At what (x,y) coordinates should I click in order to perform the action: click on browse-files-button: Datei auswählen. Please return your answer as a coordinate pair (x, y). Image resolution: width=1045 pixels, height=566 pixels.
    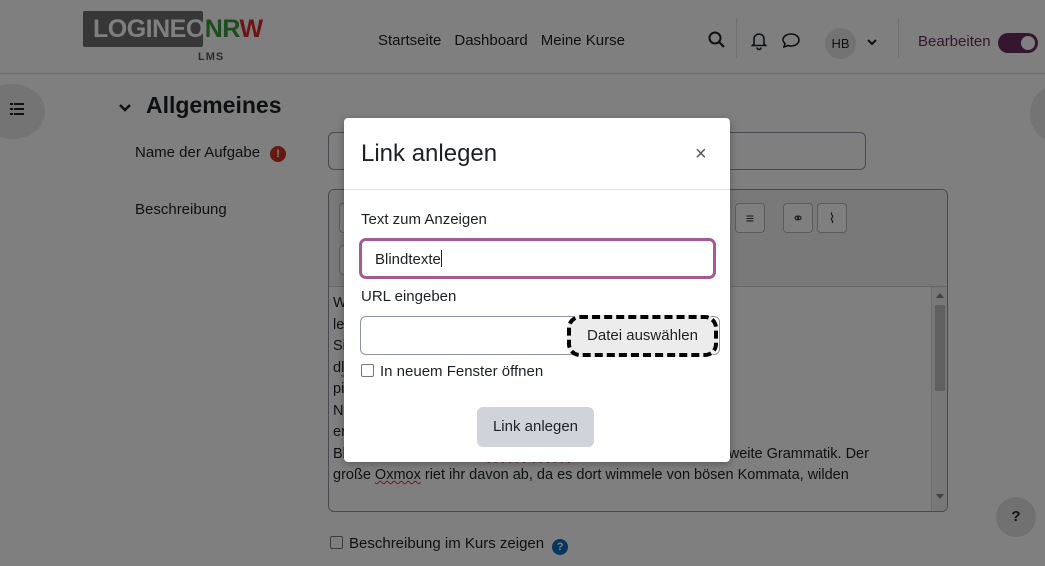
    Looking at the image, I should click on (642, 336).